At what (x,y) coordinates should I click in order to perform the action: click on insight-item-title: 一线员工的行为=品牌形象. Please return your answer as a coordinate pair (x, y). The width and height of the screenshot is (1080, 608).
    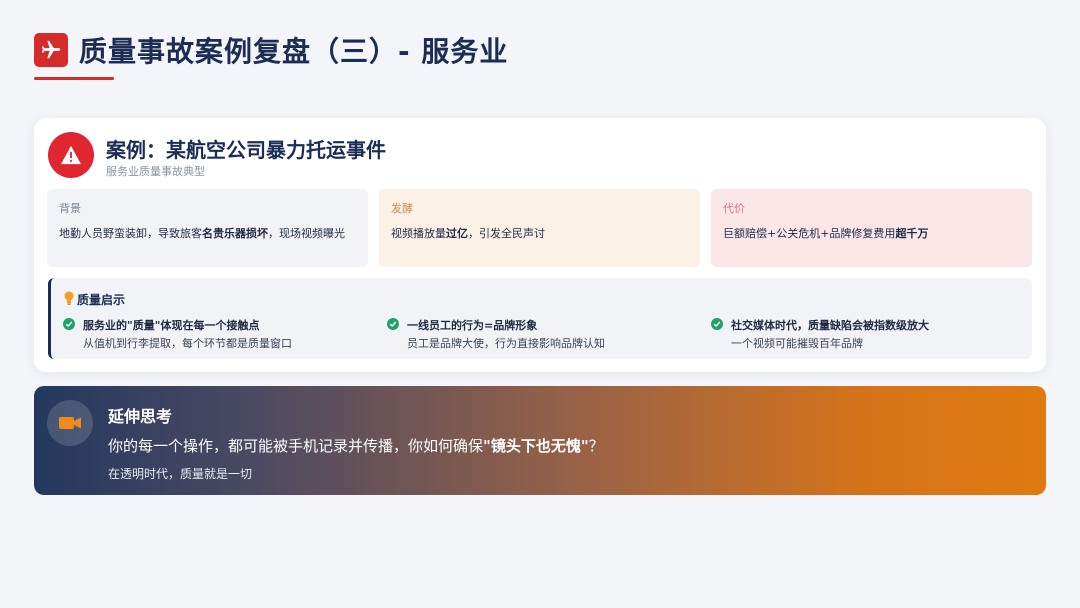
    Looking at the image, I should click on (472, 325).